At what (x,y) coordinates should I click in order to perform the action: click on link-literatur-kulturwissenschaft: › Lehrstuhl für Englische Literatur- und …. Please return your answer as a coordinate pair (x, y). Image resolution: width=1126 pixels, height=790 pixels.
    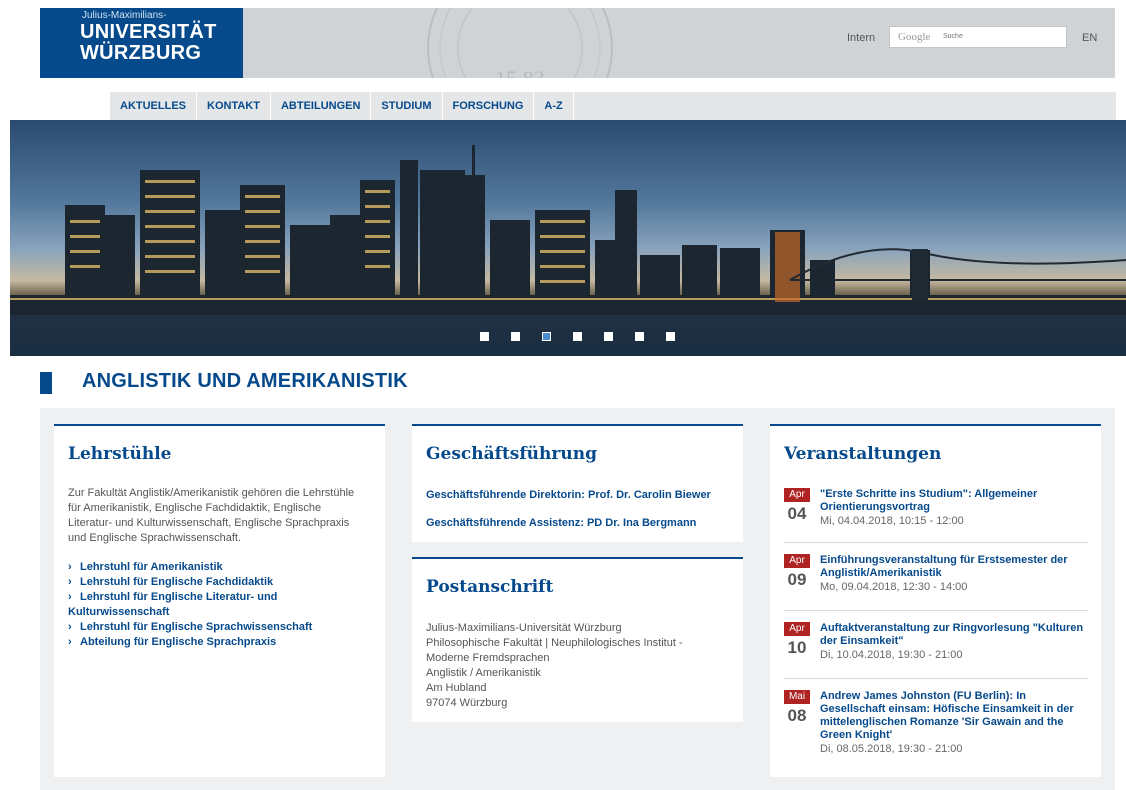
    Looking at the image, I should click on (189, 605).